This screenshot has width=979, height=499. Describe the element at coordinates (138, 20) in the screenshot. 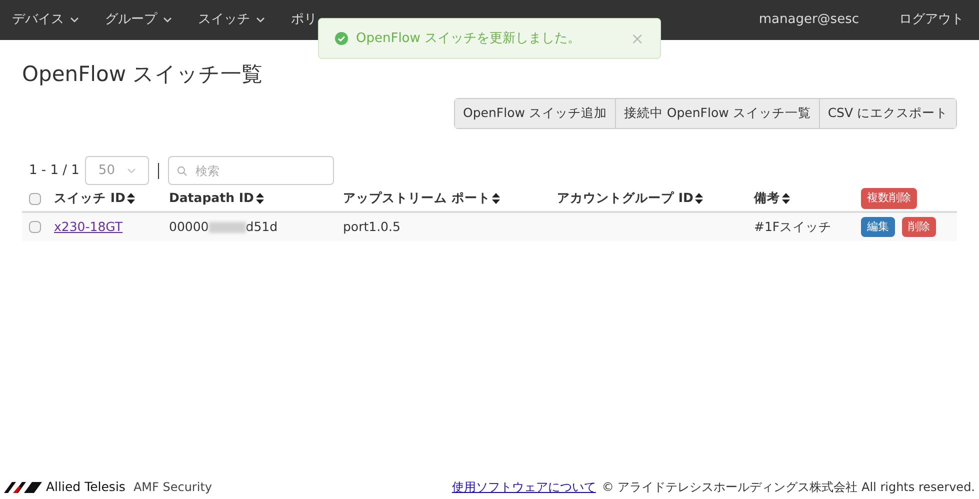

I see `nav-menu-item: グループ` at that location.